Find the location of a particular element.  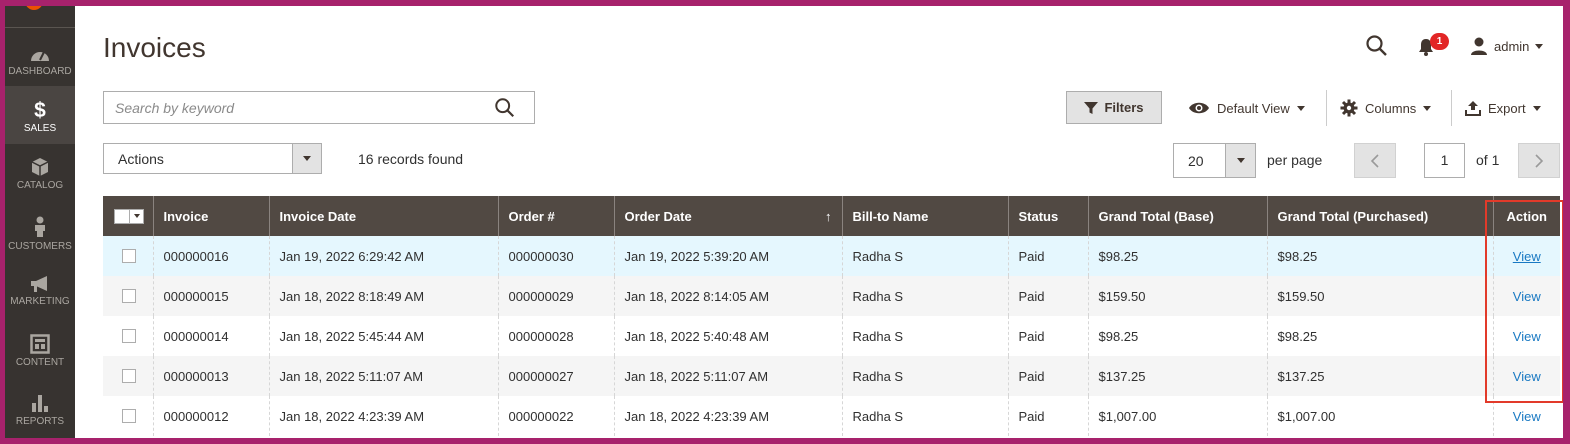

sidebar-item-label: DASHBOARD is located at coordinates (40, 71).